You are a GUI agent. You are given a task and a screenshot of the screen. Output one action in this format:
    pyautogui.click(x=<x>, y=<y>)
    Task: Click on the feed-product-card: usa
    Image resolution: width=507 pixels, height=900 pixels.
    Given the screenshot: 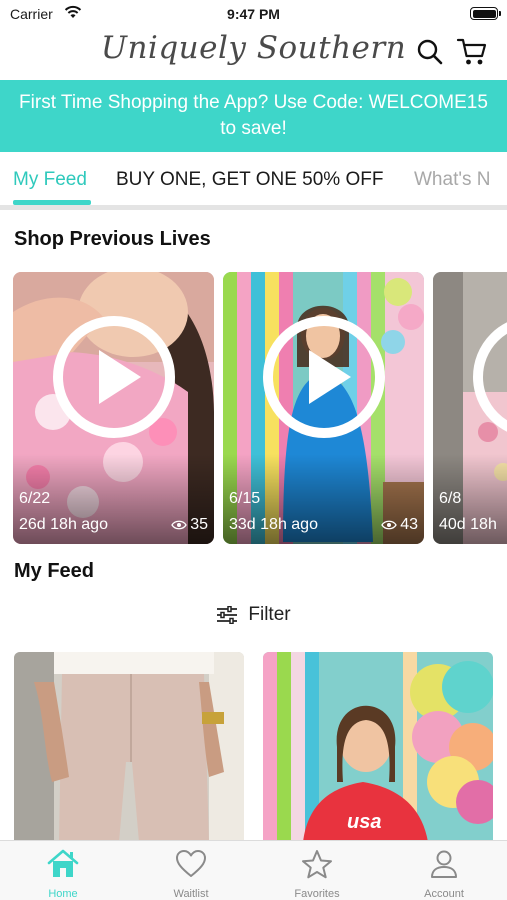 What is the action you would take?
    pyautogui.click(x=378, y=747)
    